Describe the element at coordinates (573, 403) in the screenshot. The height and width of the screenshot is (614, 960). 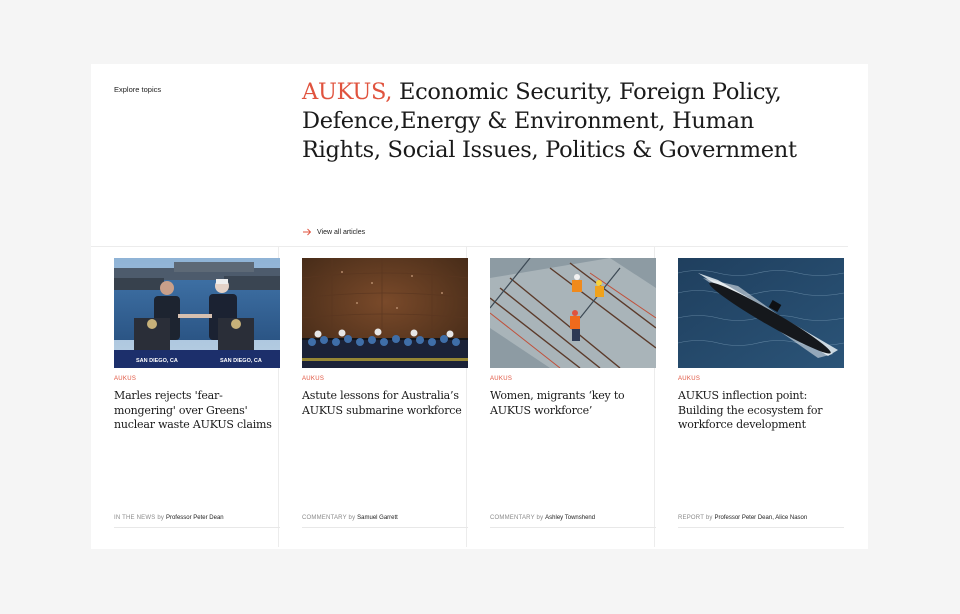
I see `article-title: Women, migrants ‘key to AUKUS workforce’` at that location.